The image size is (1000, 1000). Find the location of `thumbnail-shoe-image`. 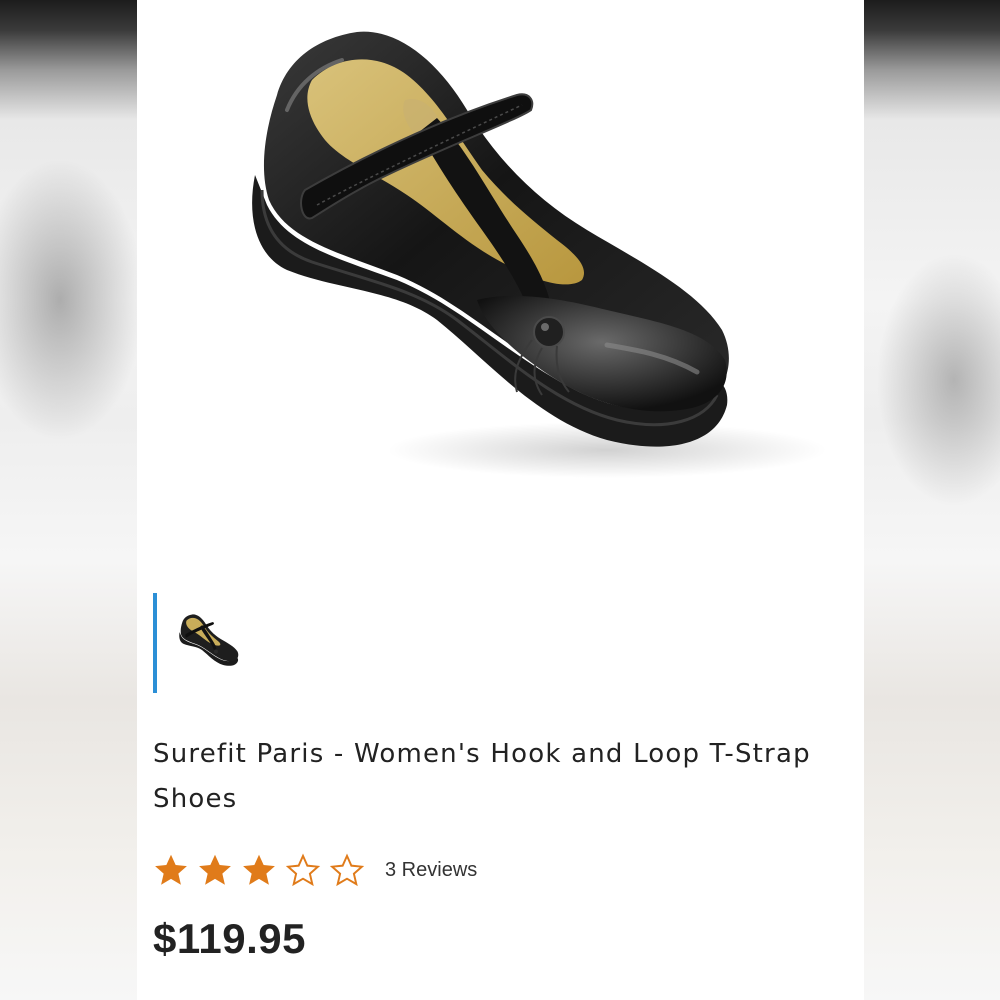

thumbnail-shoe-image is located at coordinates (209, 640).